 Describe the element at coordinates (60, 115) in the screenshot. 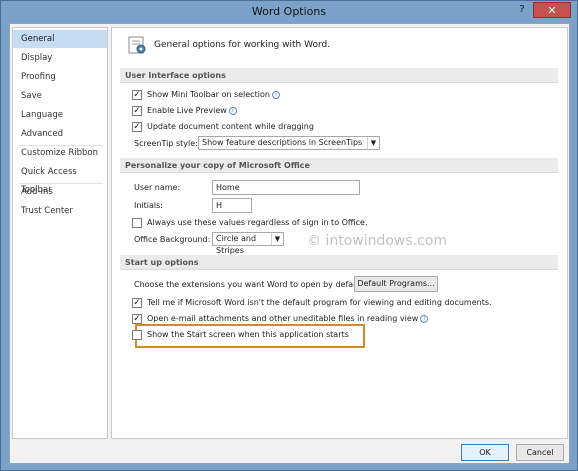

I see `nav-item-language: Language` at that location.